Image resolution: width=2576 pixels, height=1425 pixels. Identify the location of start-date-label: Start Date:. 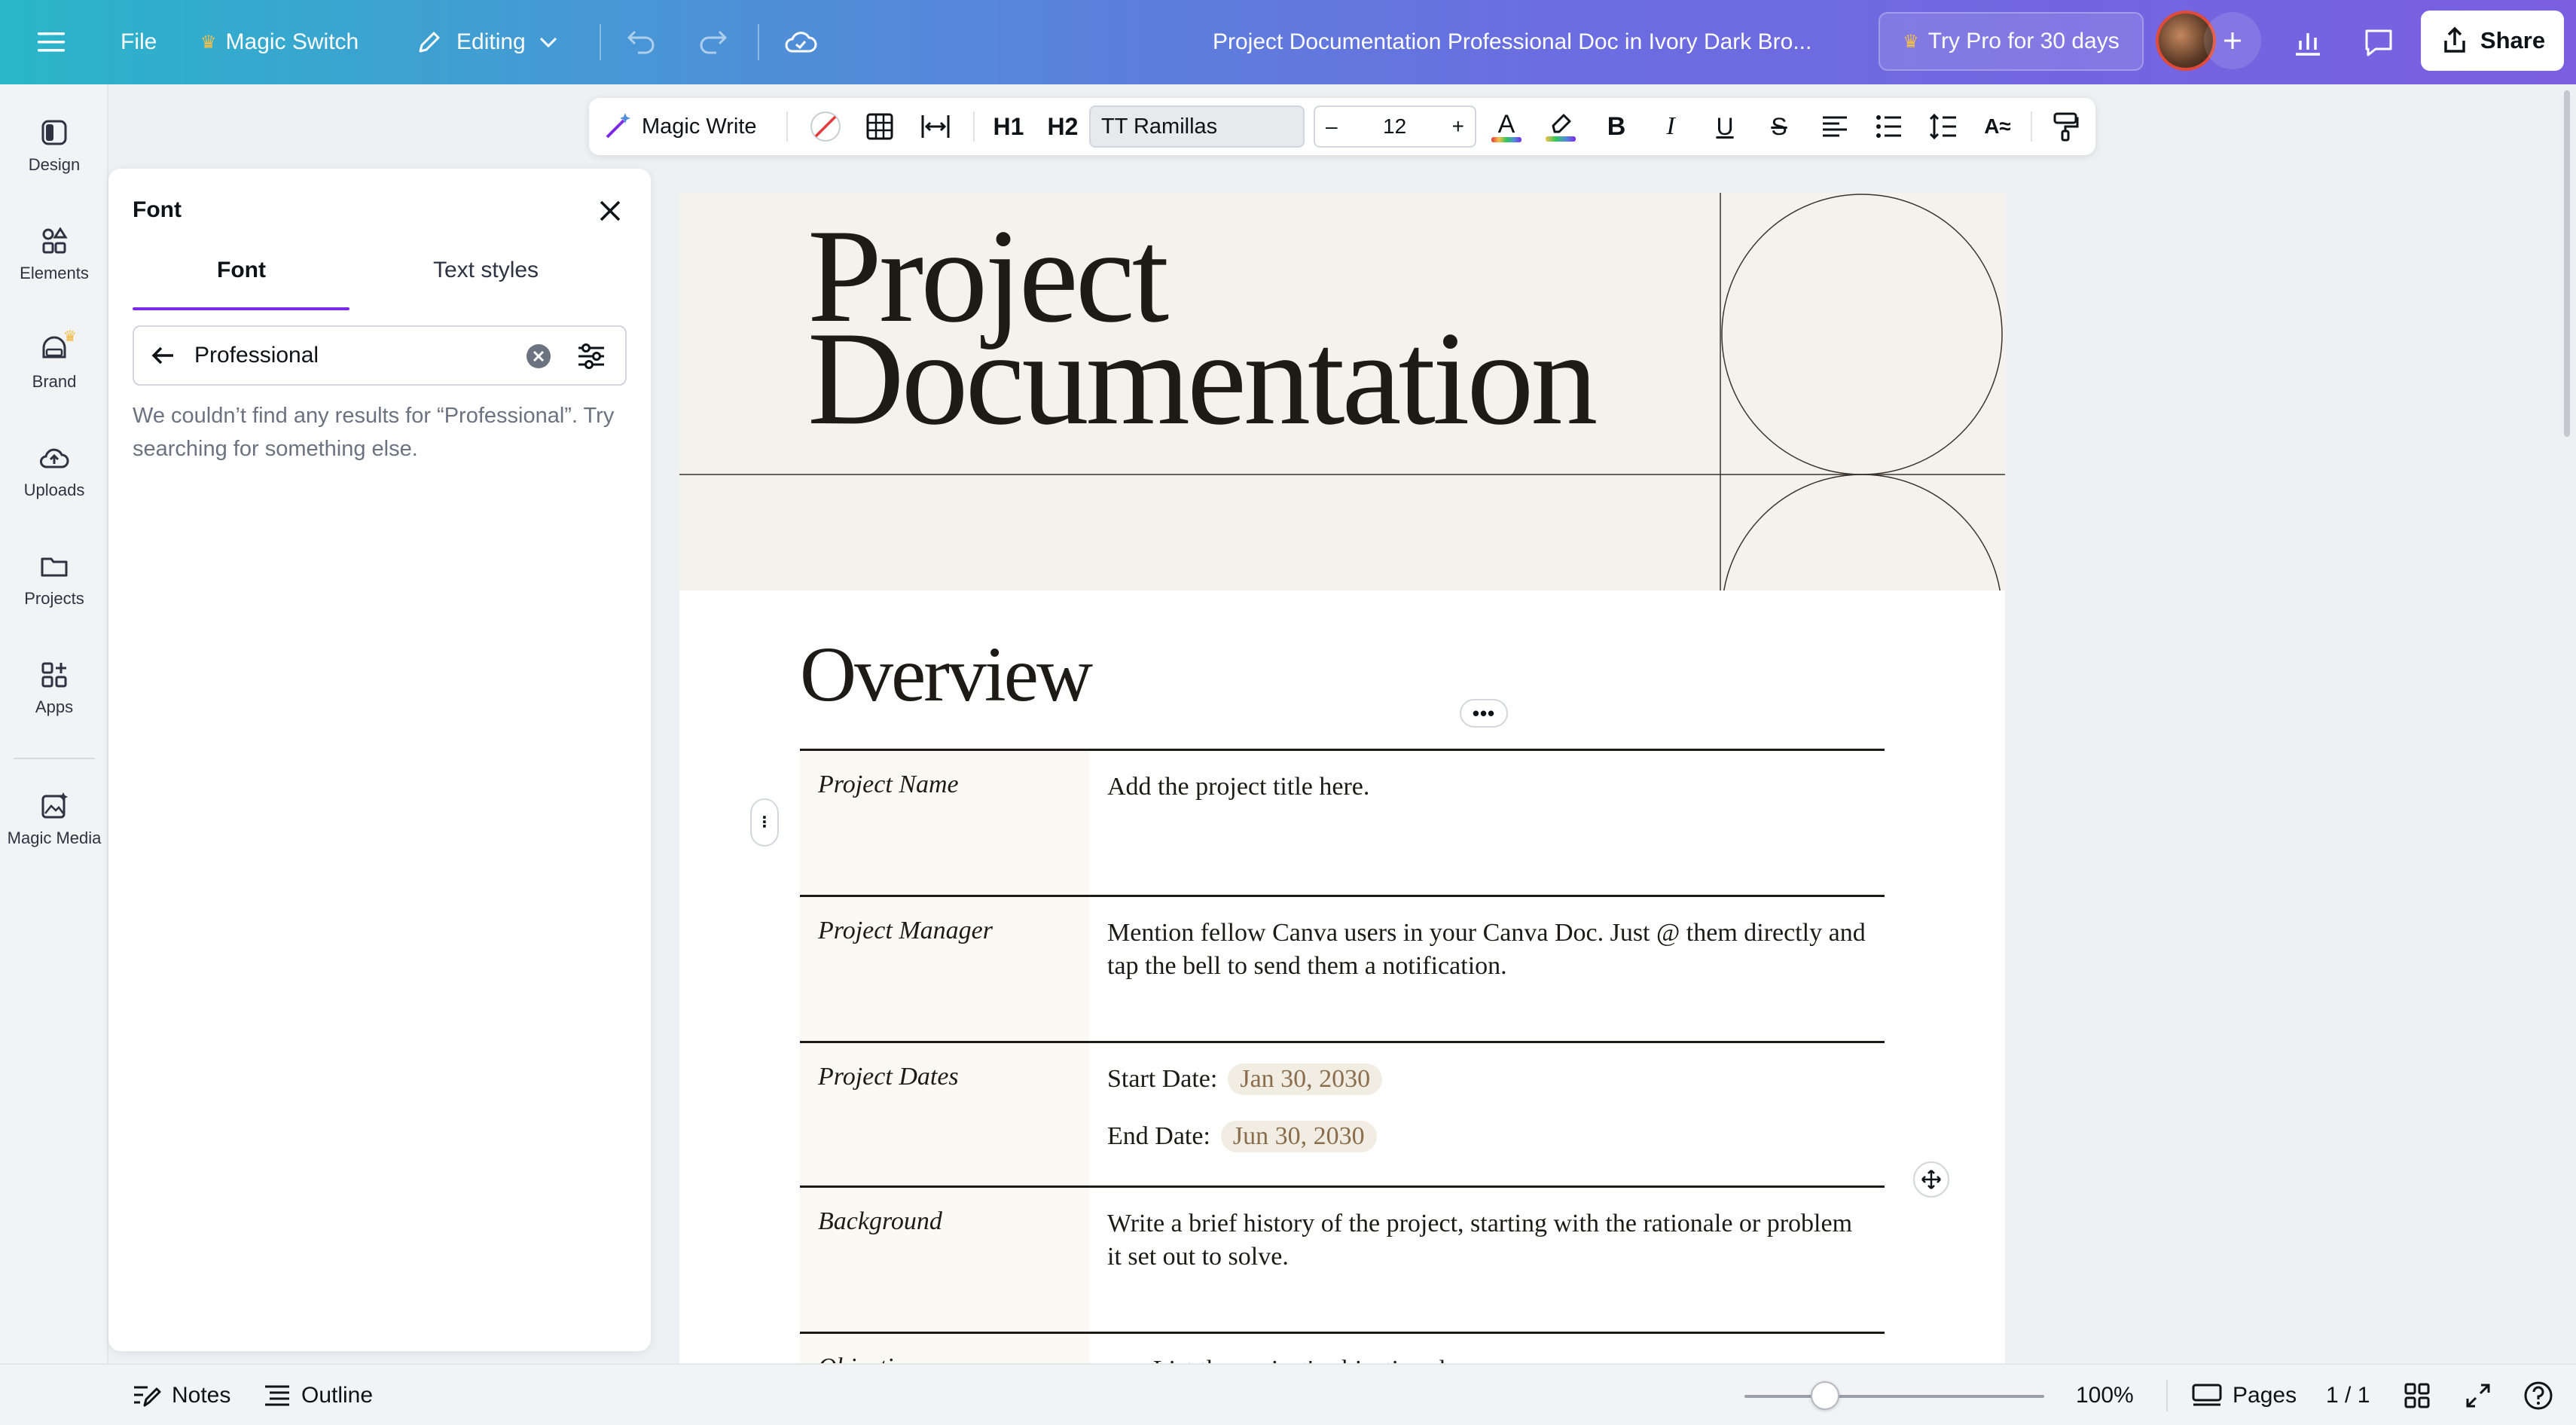
(1163, 1079).